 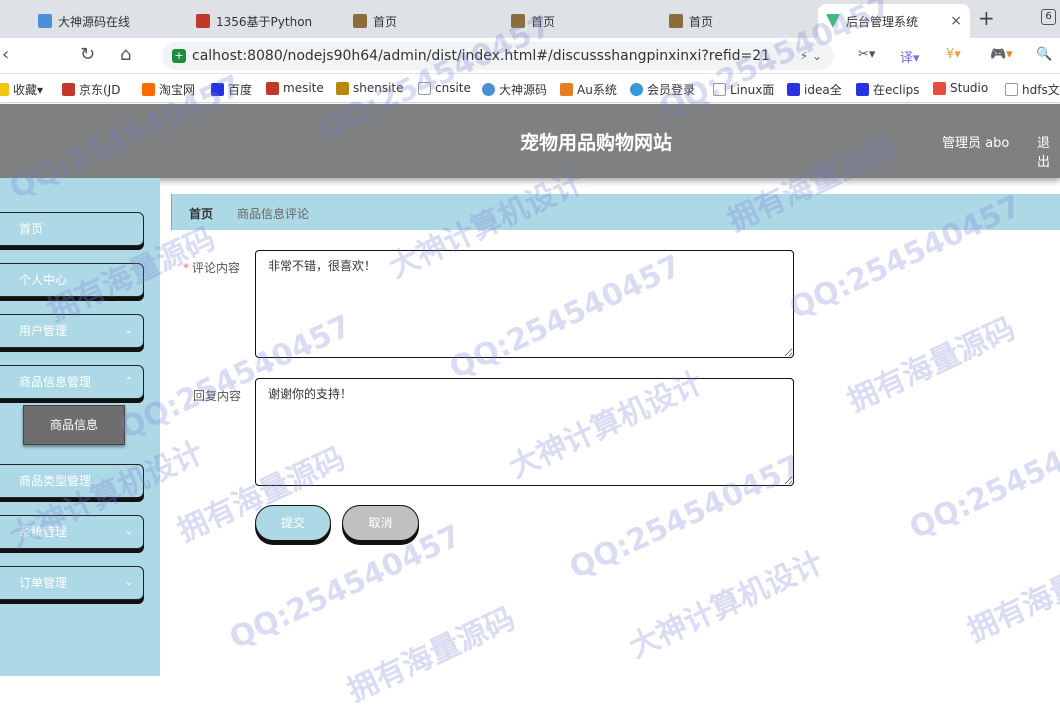 What do you see at coordinates (179, 56) in the screenshot?
I see `site-security-icon: +` at bounding box center [179, 56].